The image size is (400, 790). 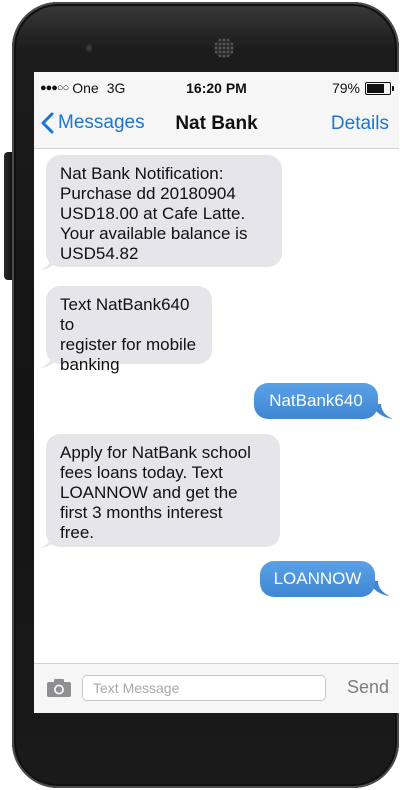 What do you see at coordinates (101, 122) in the screenshot?
I see `back-button-label: Messages` at bounding box center [101, 122].